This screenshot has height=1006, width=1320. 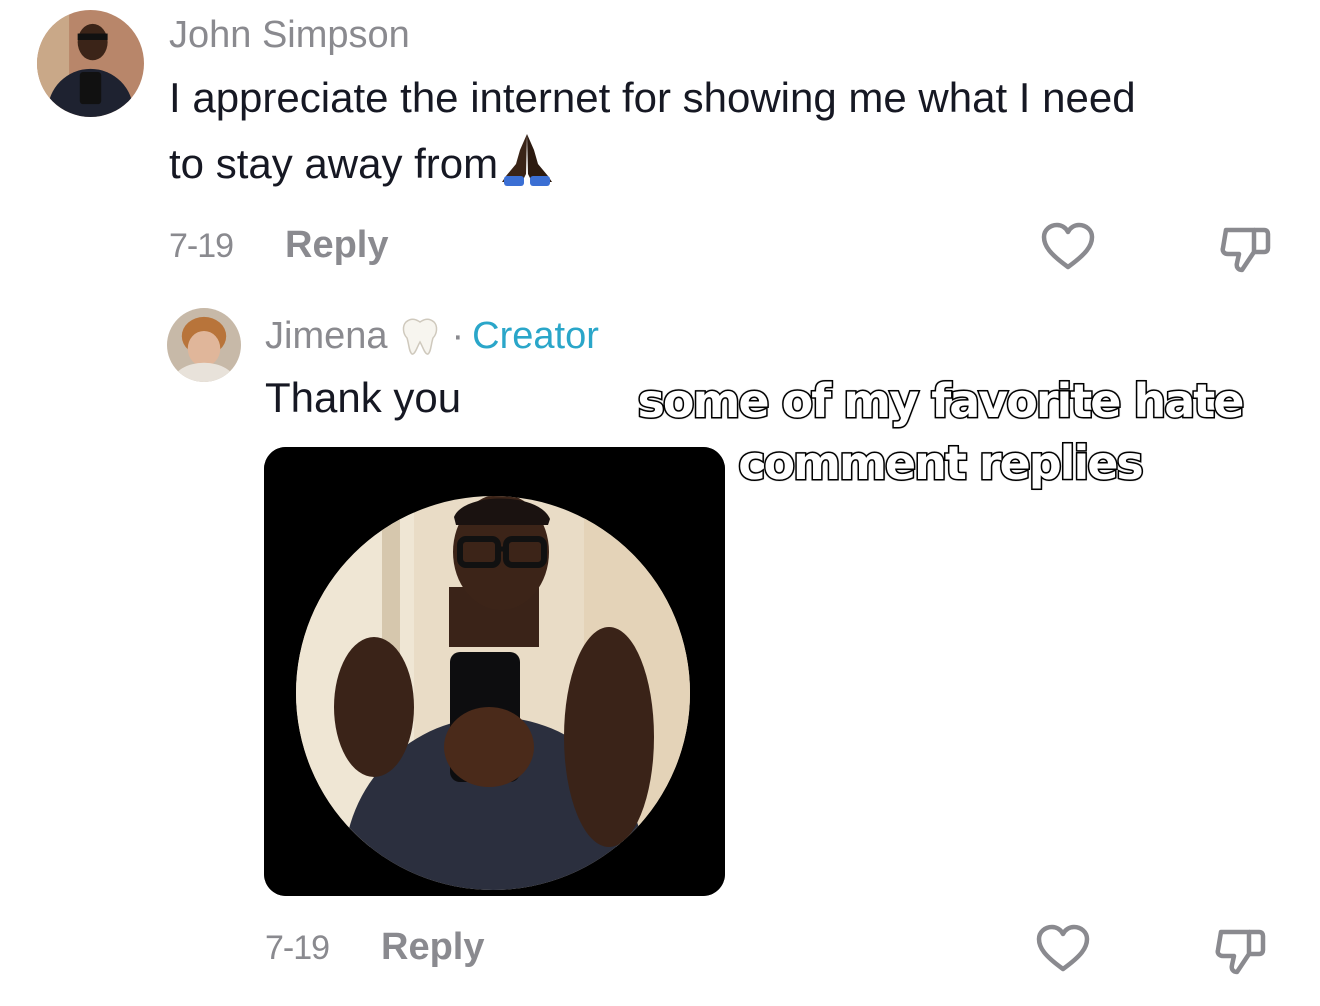 I want to click on tooth-icon, so click(x=420, y=336).